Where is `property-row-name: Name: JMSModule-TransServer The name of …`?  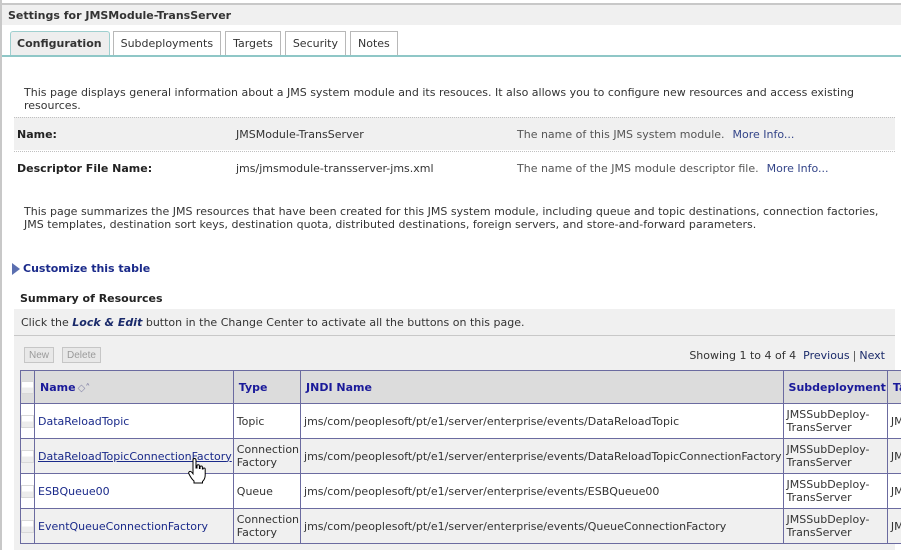 property-row-name: Name: JMSModule-TransServer The name of … is located at coordinates (454, 133).